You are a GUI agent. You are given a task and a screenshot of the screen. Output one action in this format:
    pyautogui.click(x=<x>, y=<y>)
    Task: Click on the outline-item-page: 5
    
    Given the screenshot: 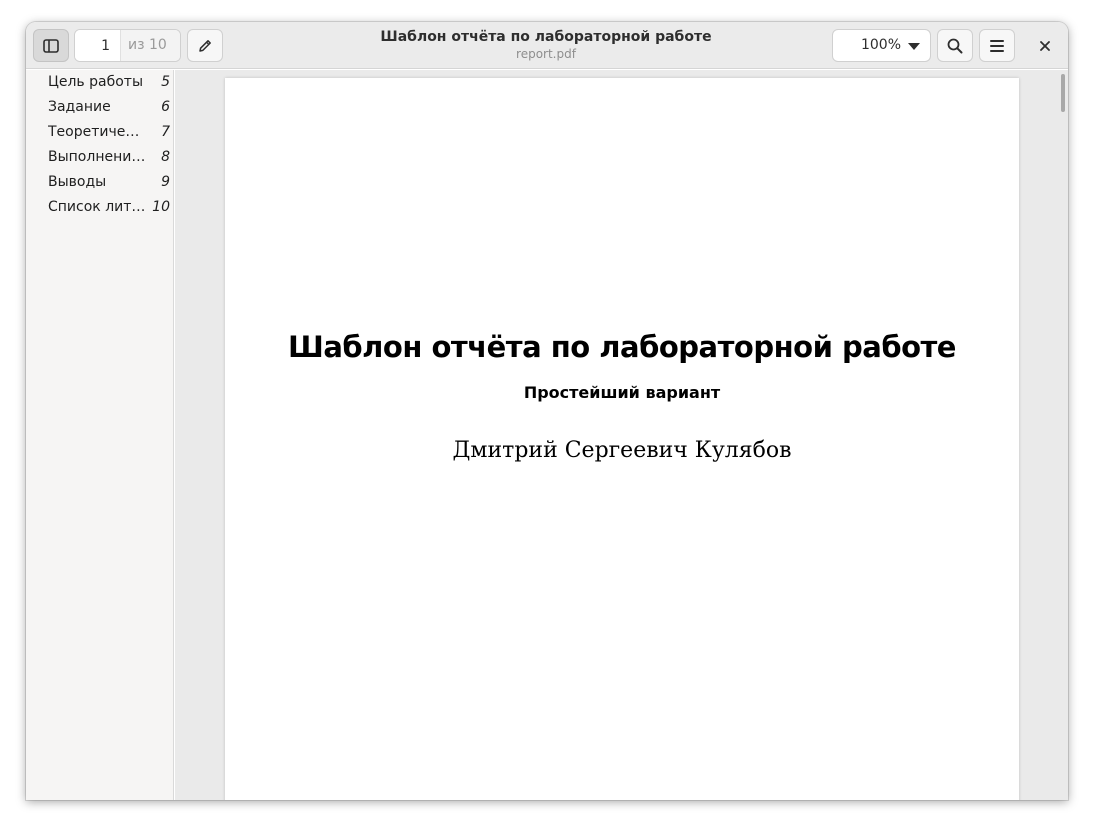 What is the action you would take?
    pyautogui.click(x=165, y=82)
    